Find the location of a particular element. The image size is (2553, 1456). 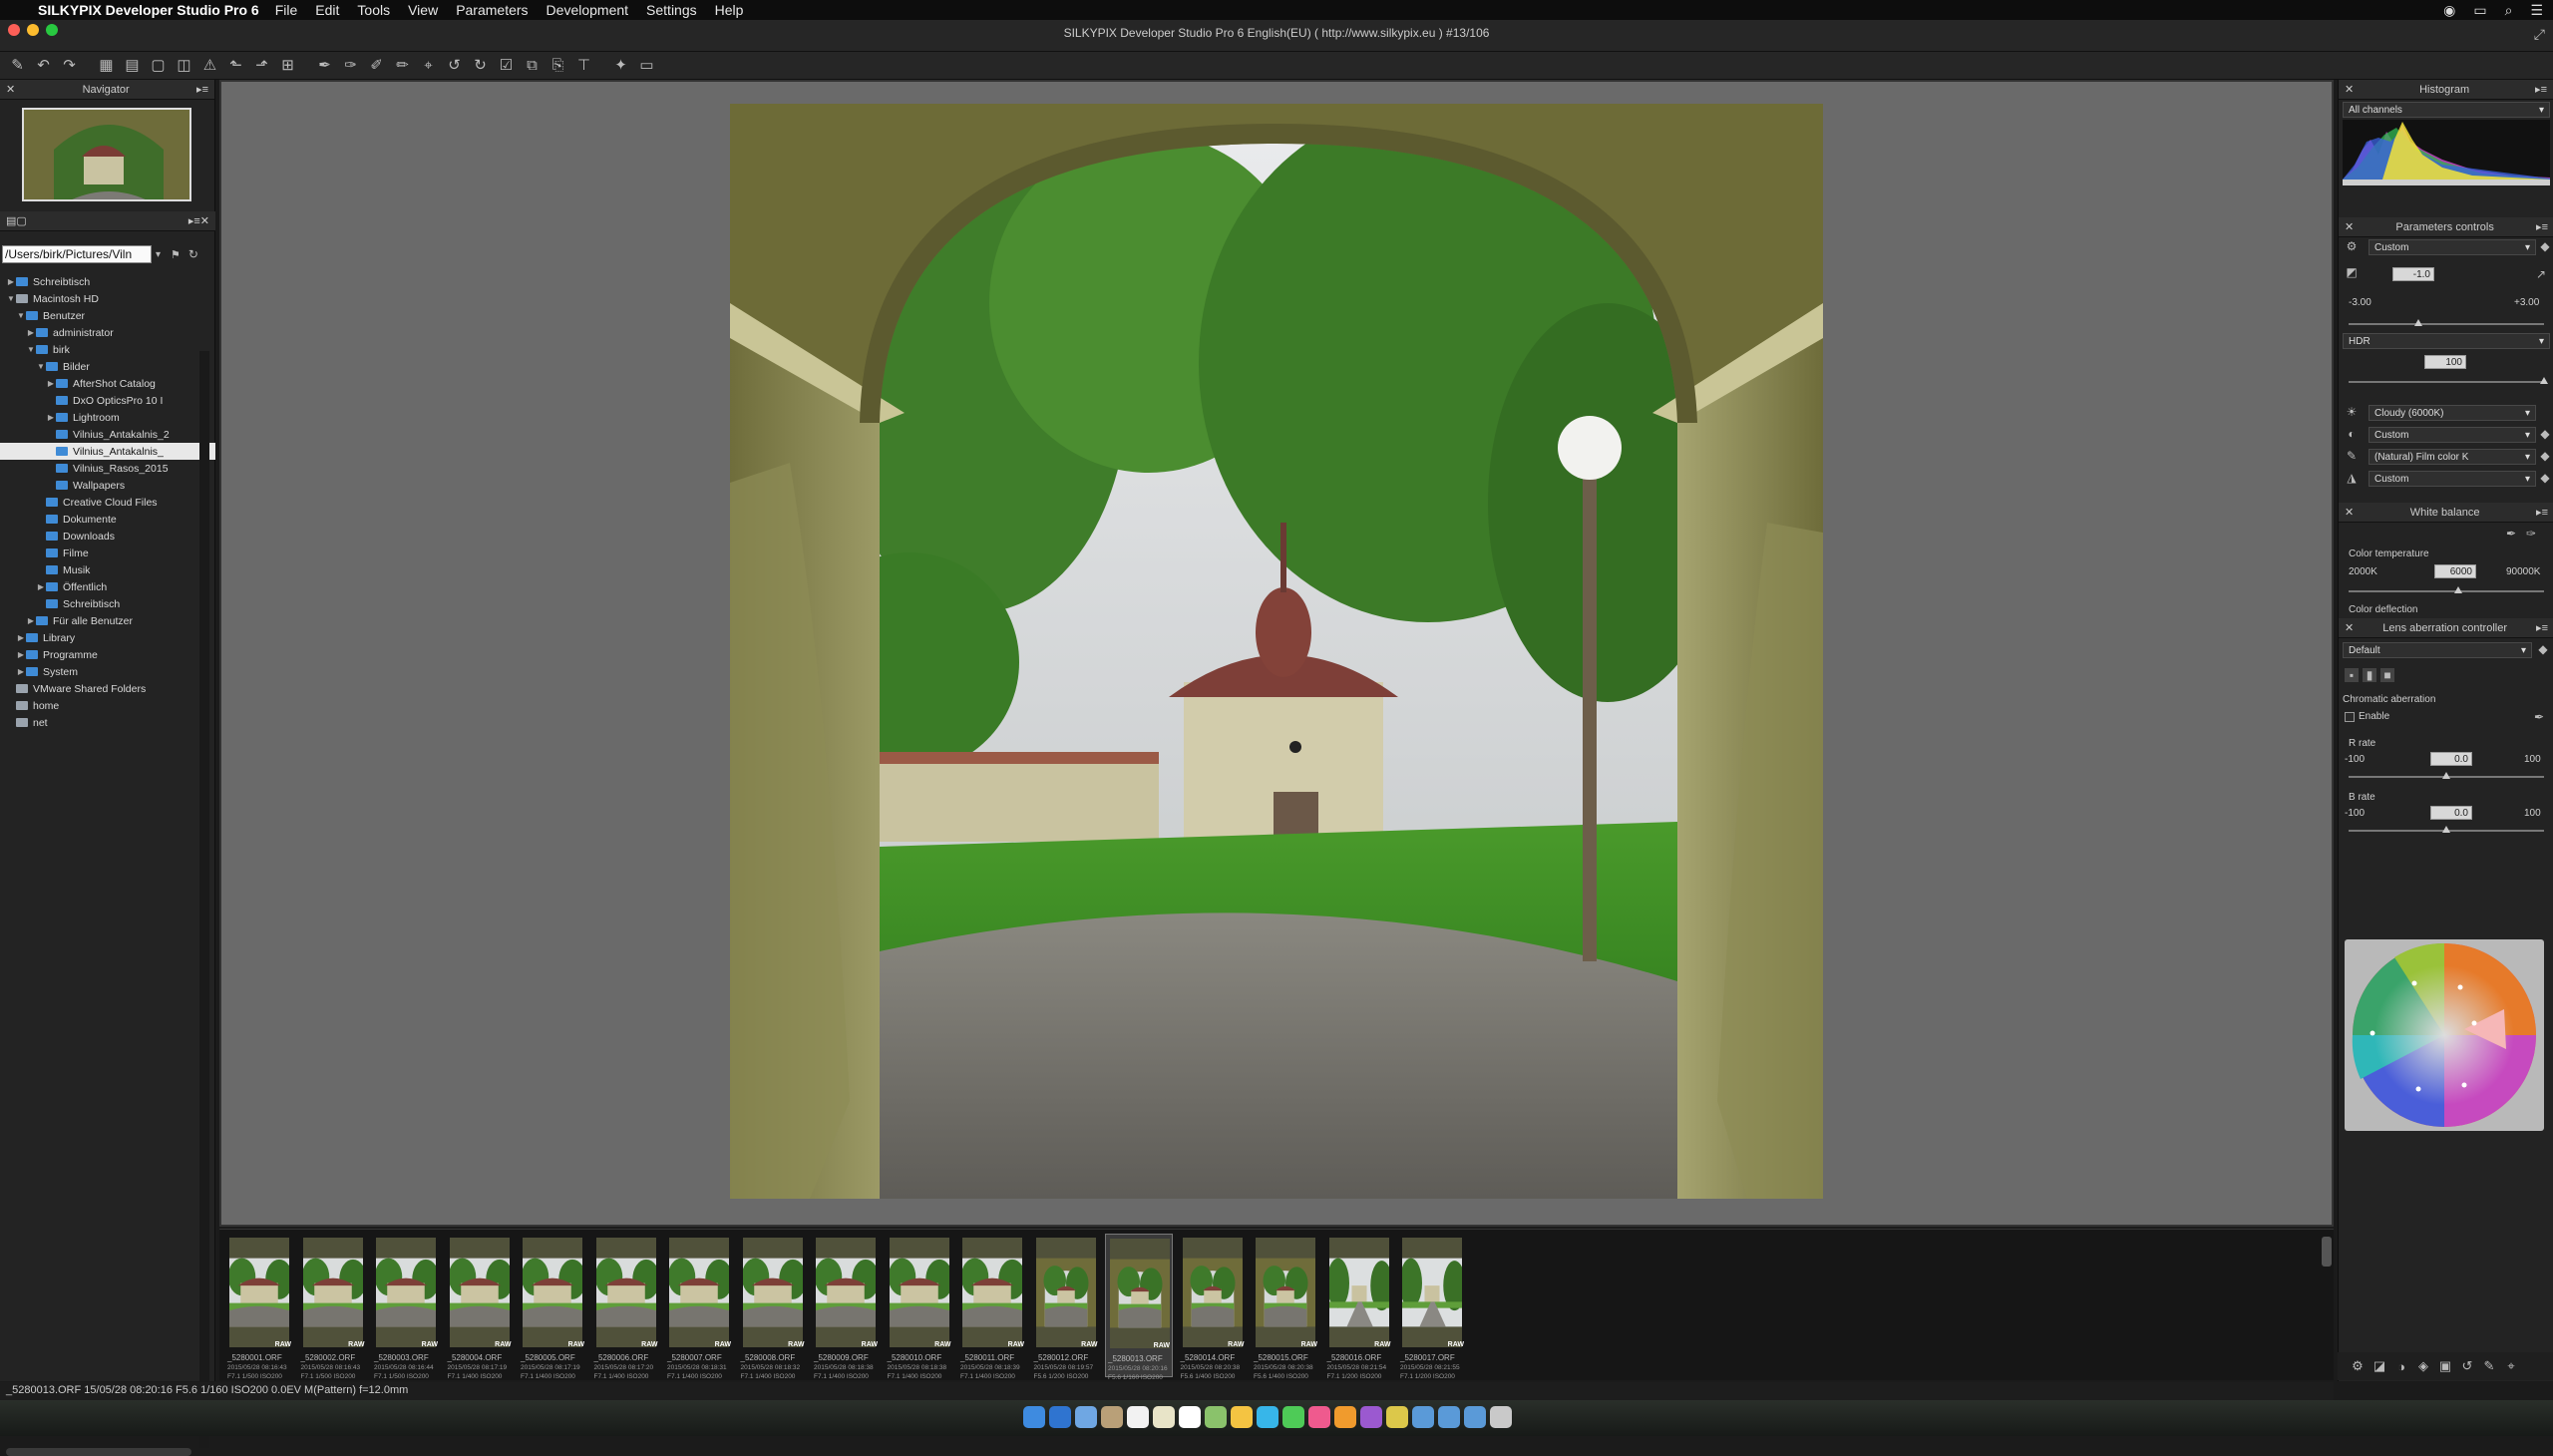

preview-icon: ▢ is located at coordinates (159, 65).